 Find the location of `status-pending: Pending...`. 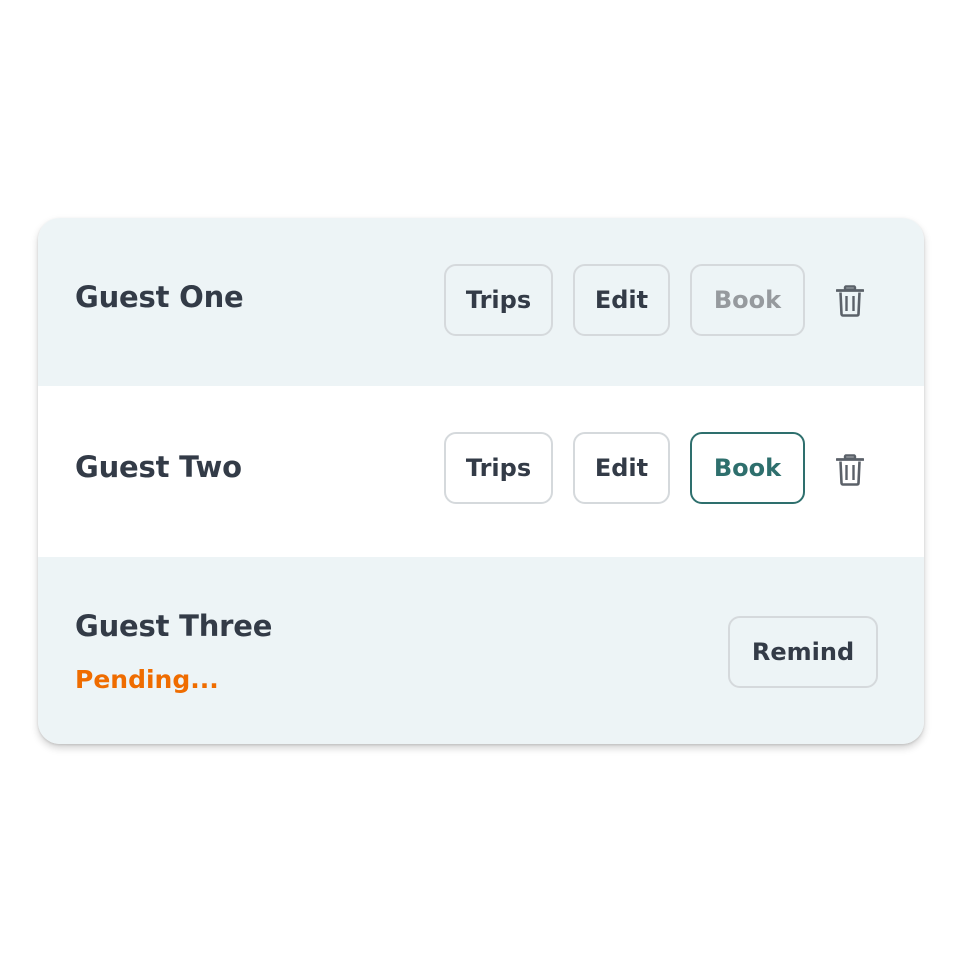

status-pending: Pending... is located at coordinates (147, 679).